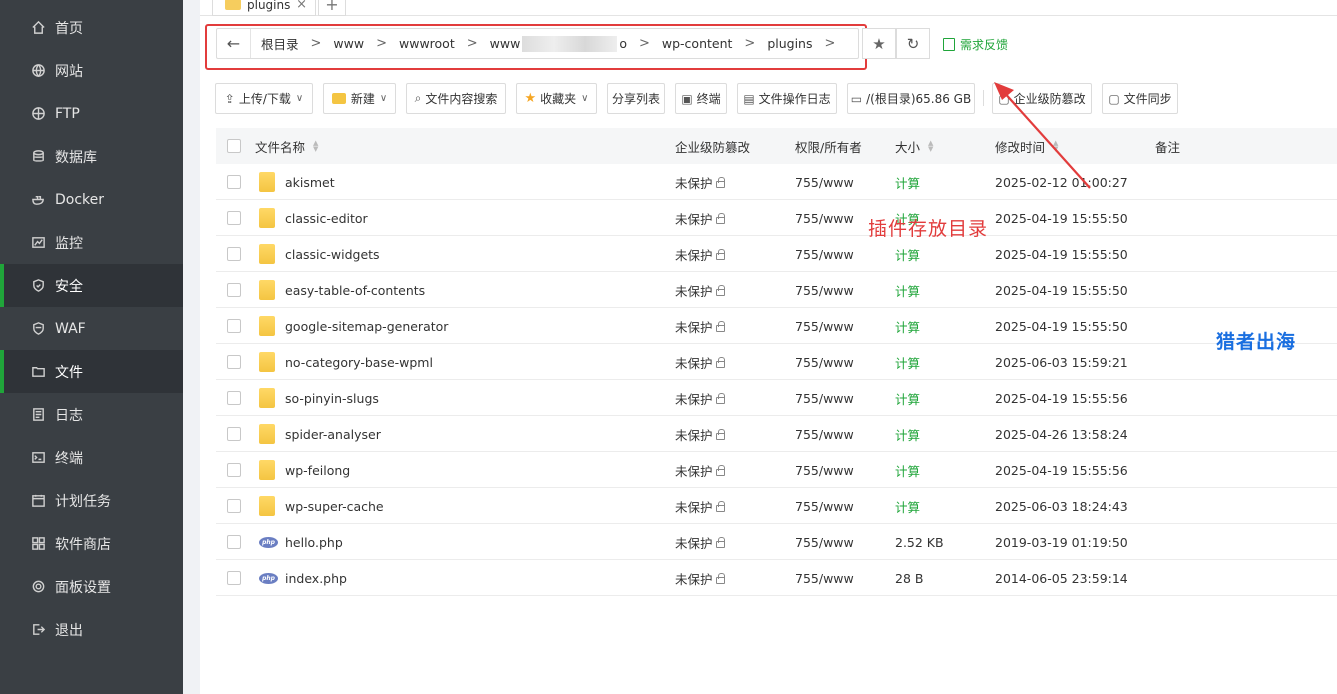 Image resolution: width=1337 pixels, height=694 pixels. I want to click on file-name-cell: classic-editor, so click(313, 218).